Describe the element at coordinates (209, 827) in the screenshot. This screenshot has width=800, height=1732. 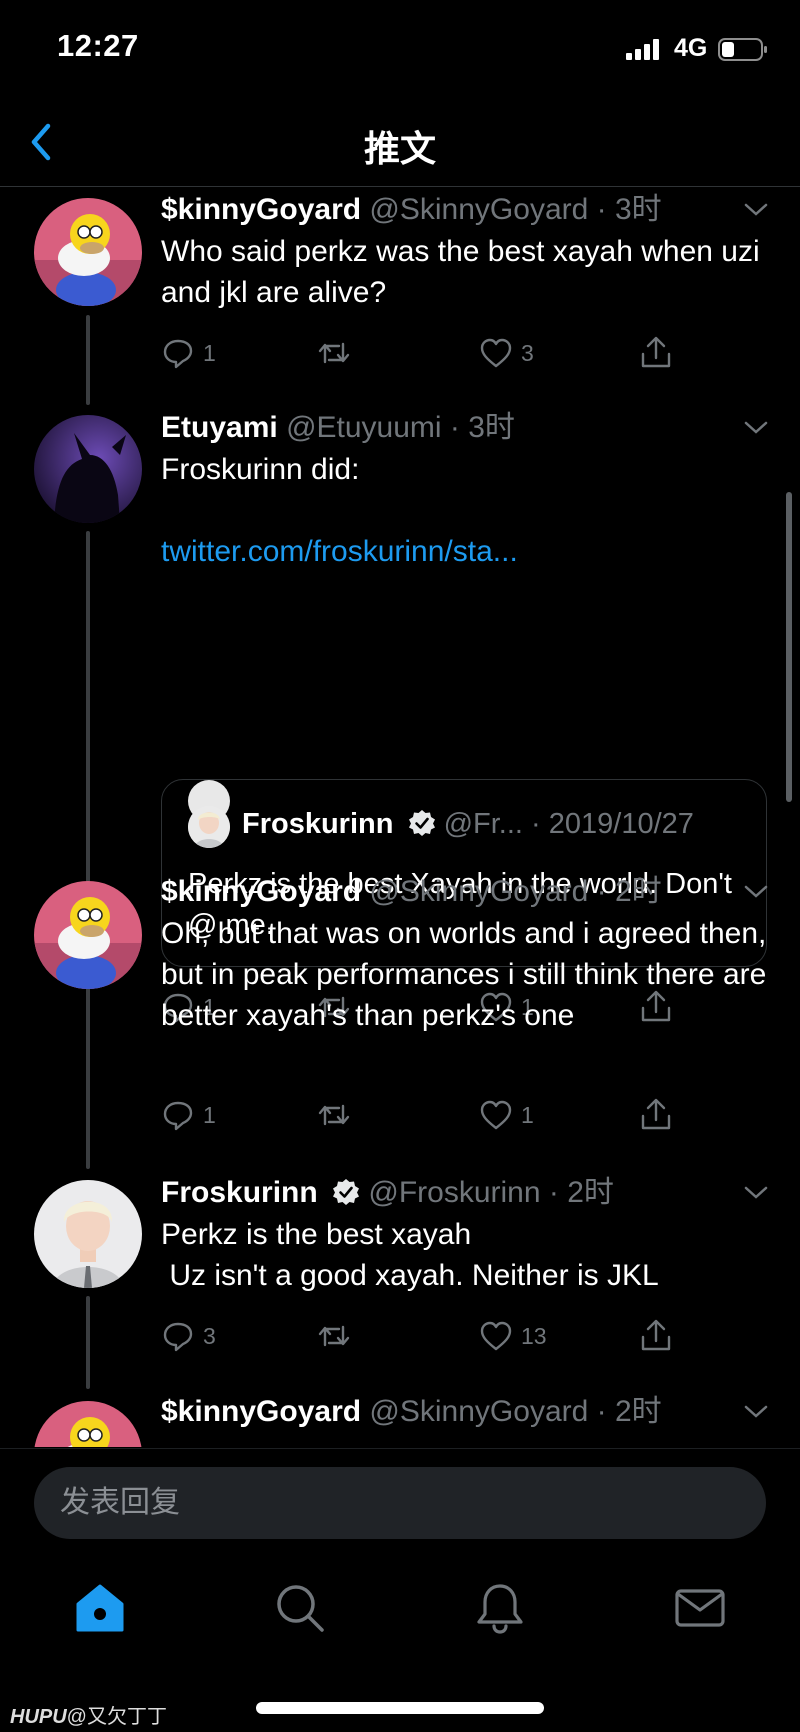
I see `avatar-froskurinn-quote` at that location.